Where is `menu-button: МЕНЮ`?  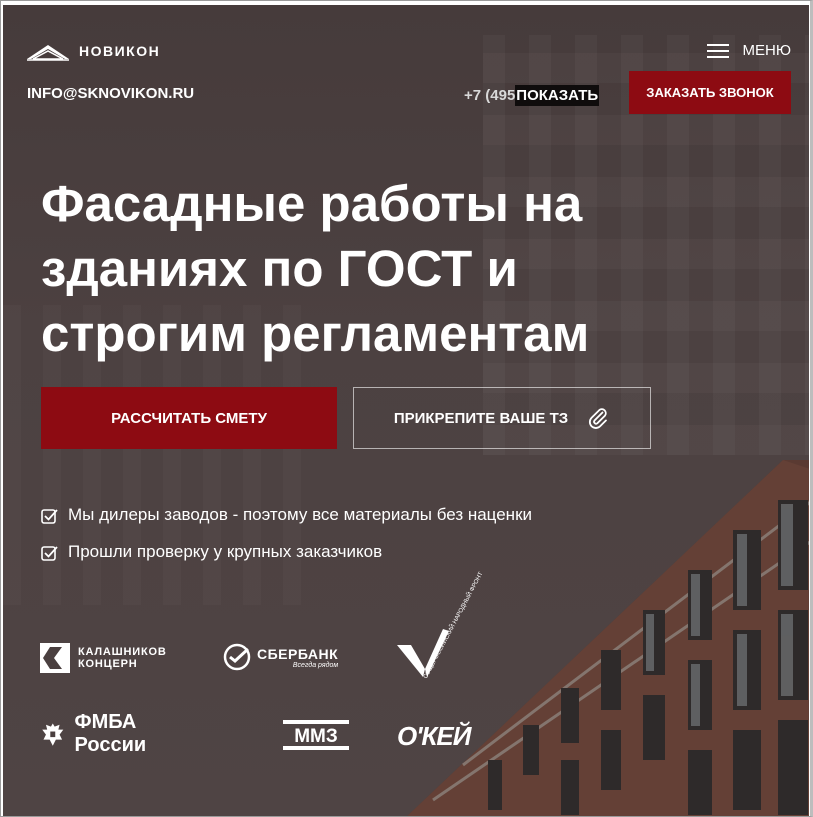
menu-button: МЕНЮ is located at coordinates (749, 50).